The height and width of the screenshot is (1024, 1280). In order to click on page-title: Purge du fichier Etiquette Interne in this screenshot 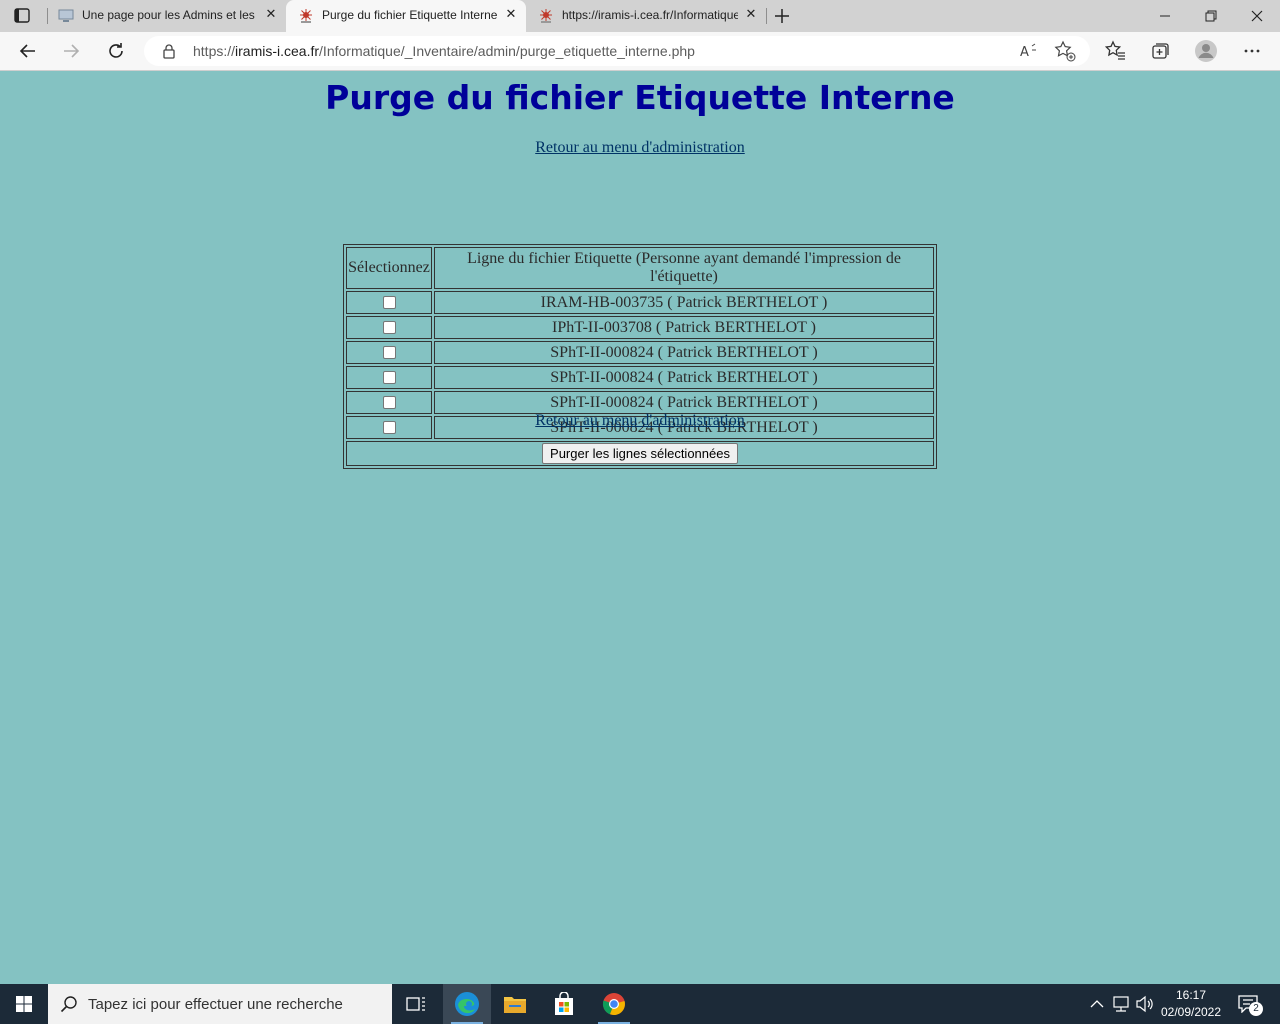, I will do `click(640, 97)`.